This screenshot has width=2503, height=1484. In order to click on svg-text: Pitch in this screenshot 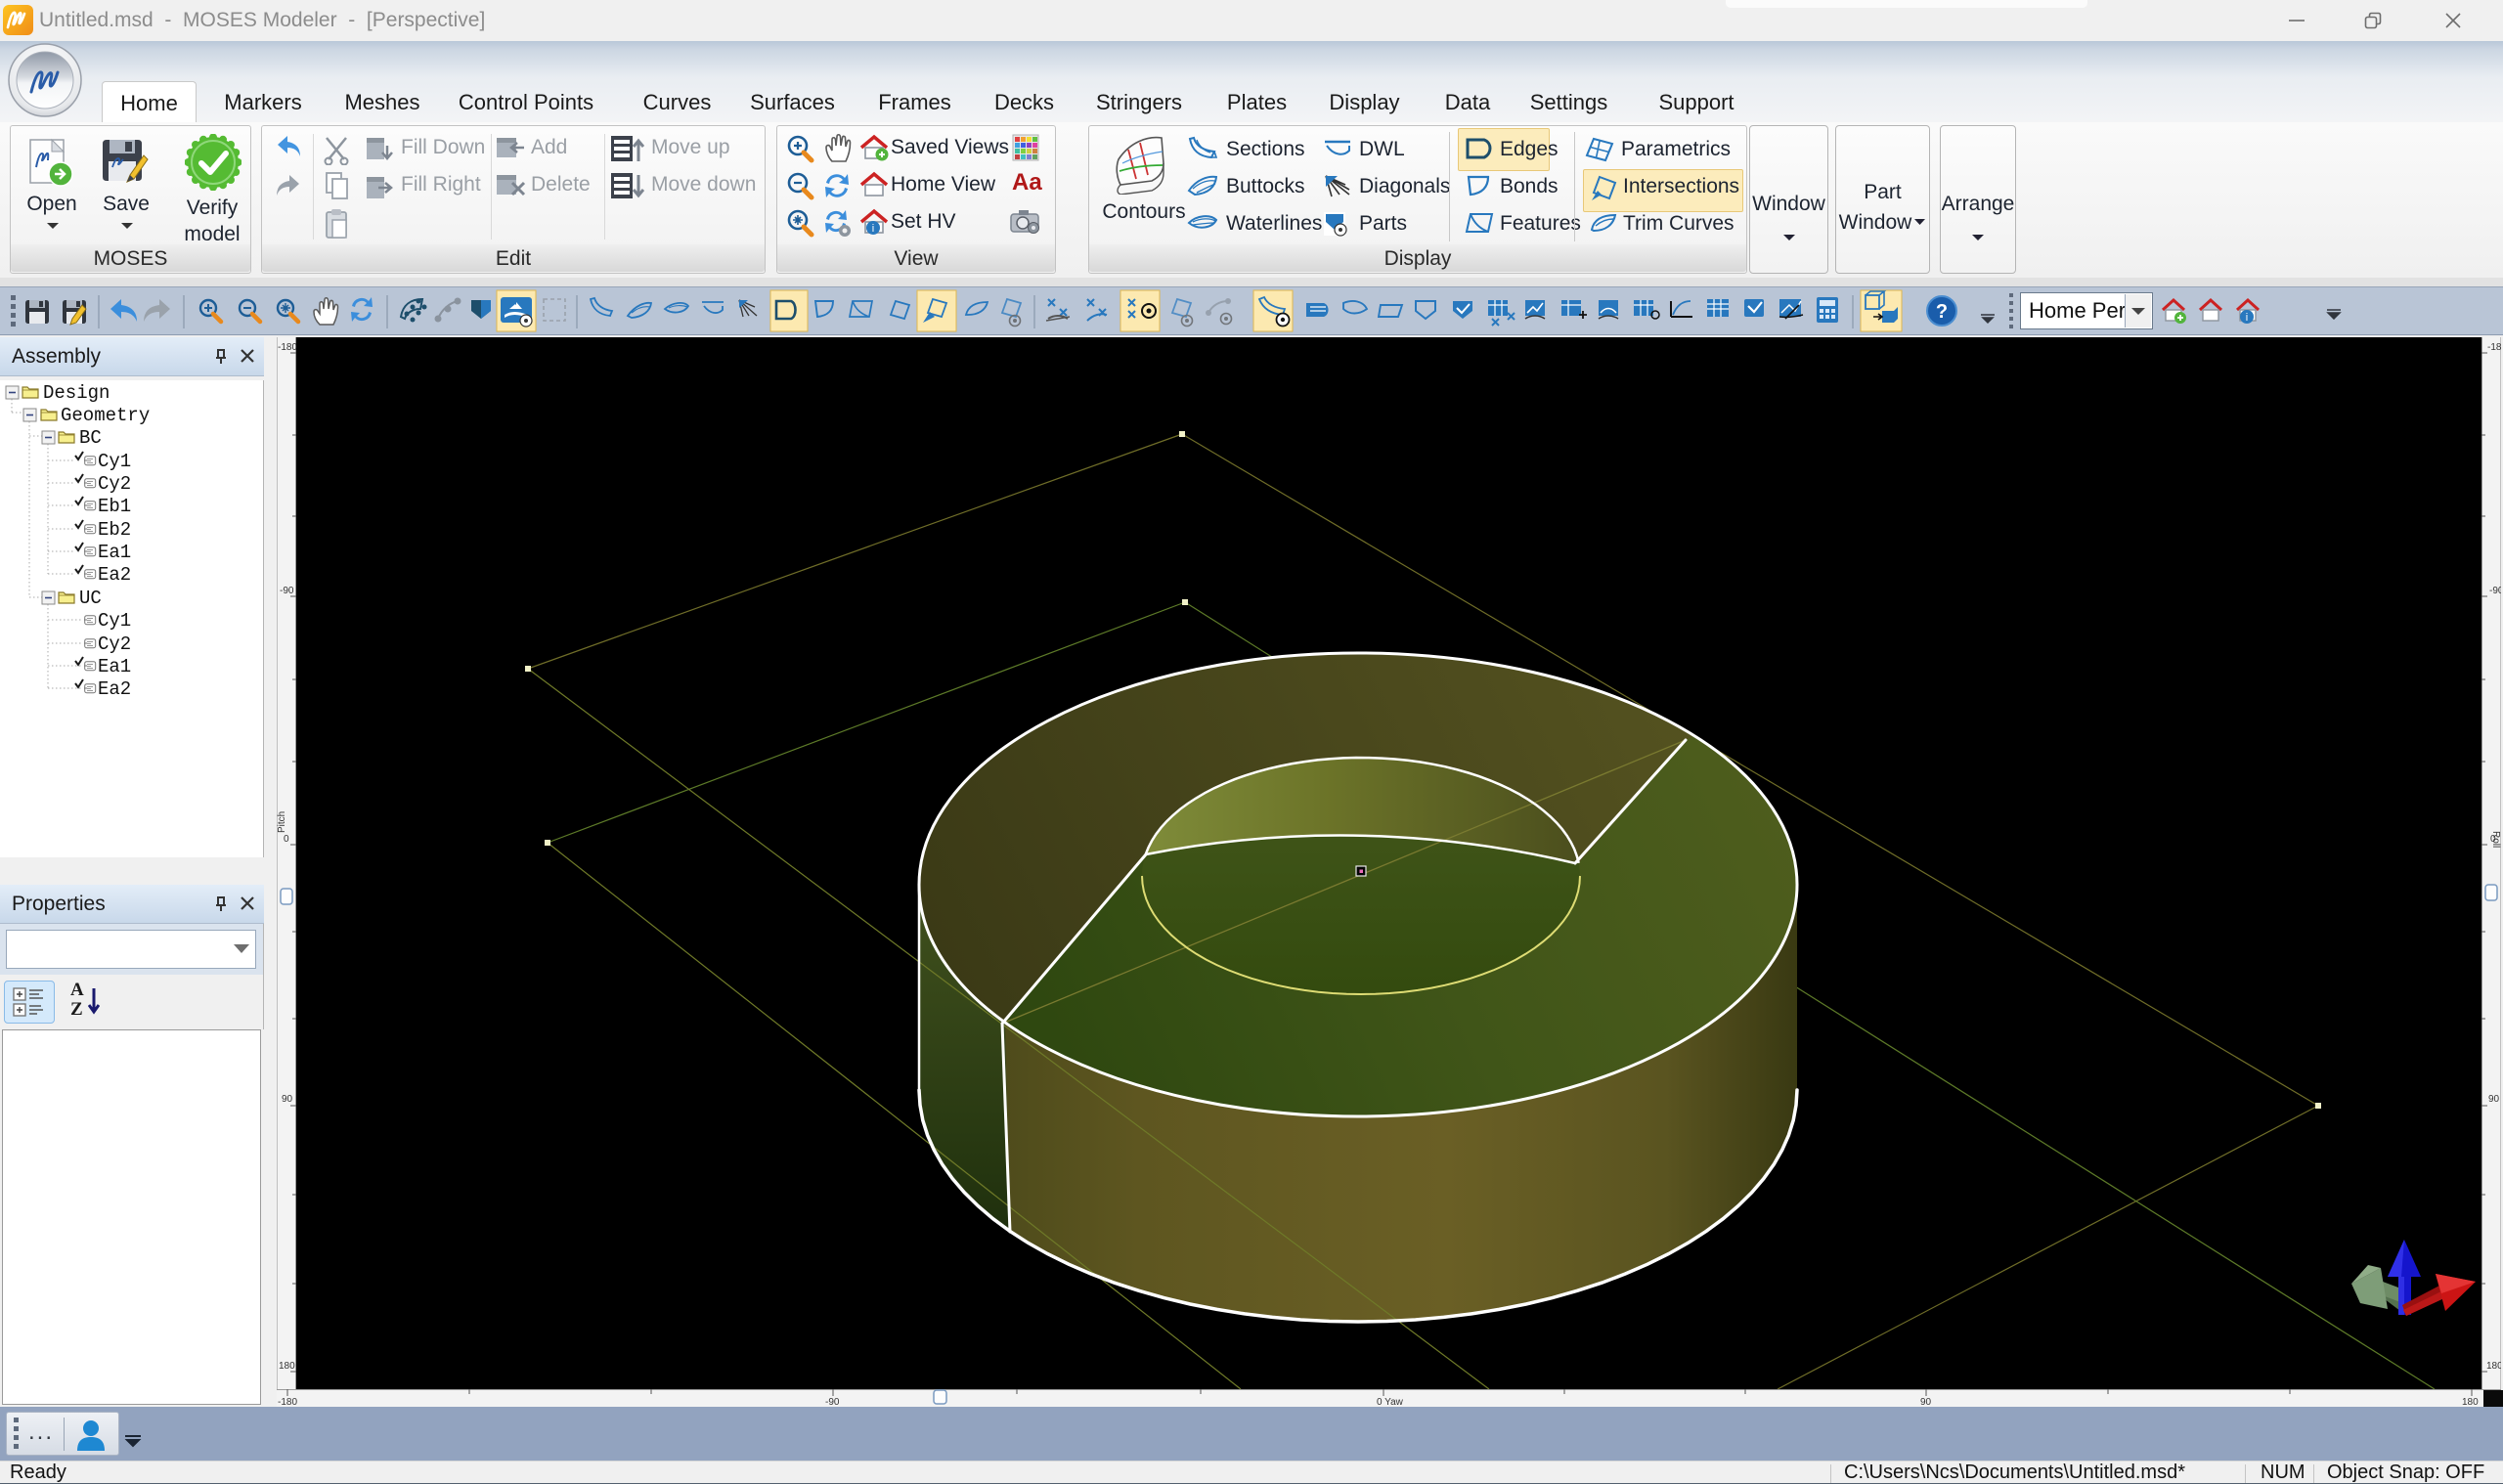, I will do `click(282, 822)`.